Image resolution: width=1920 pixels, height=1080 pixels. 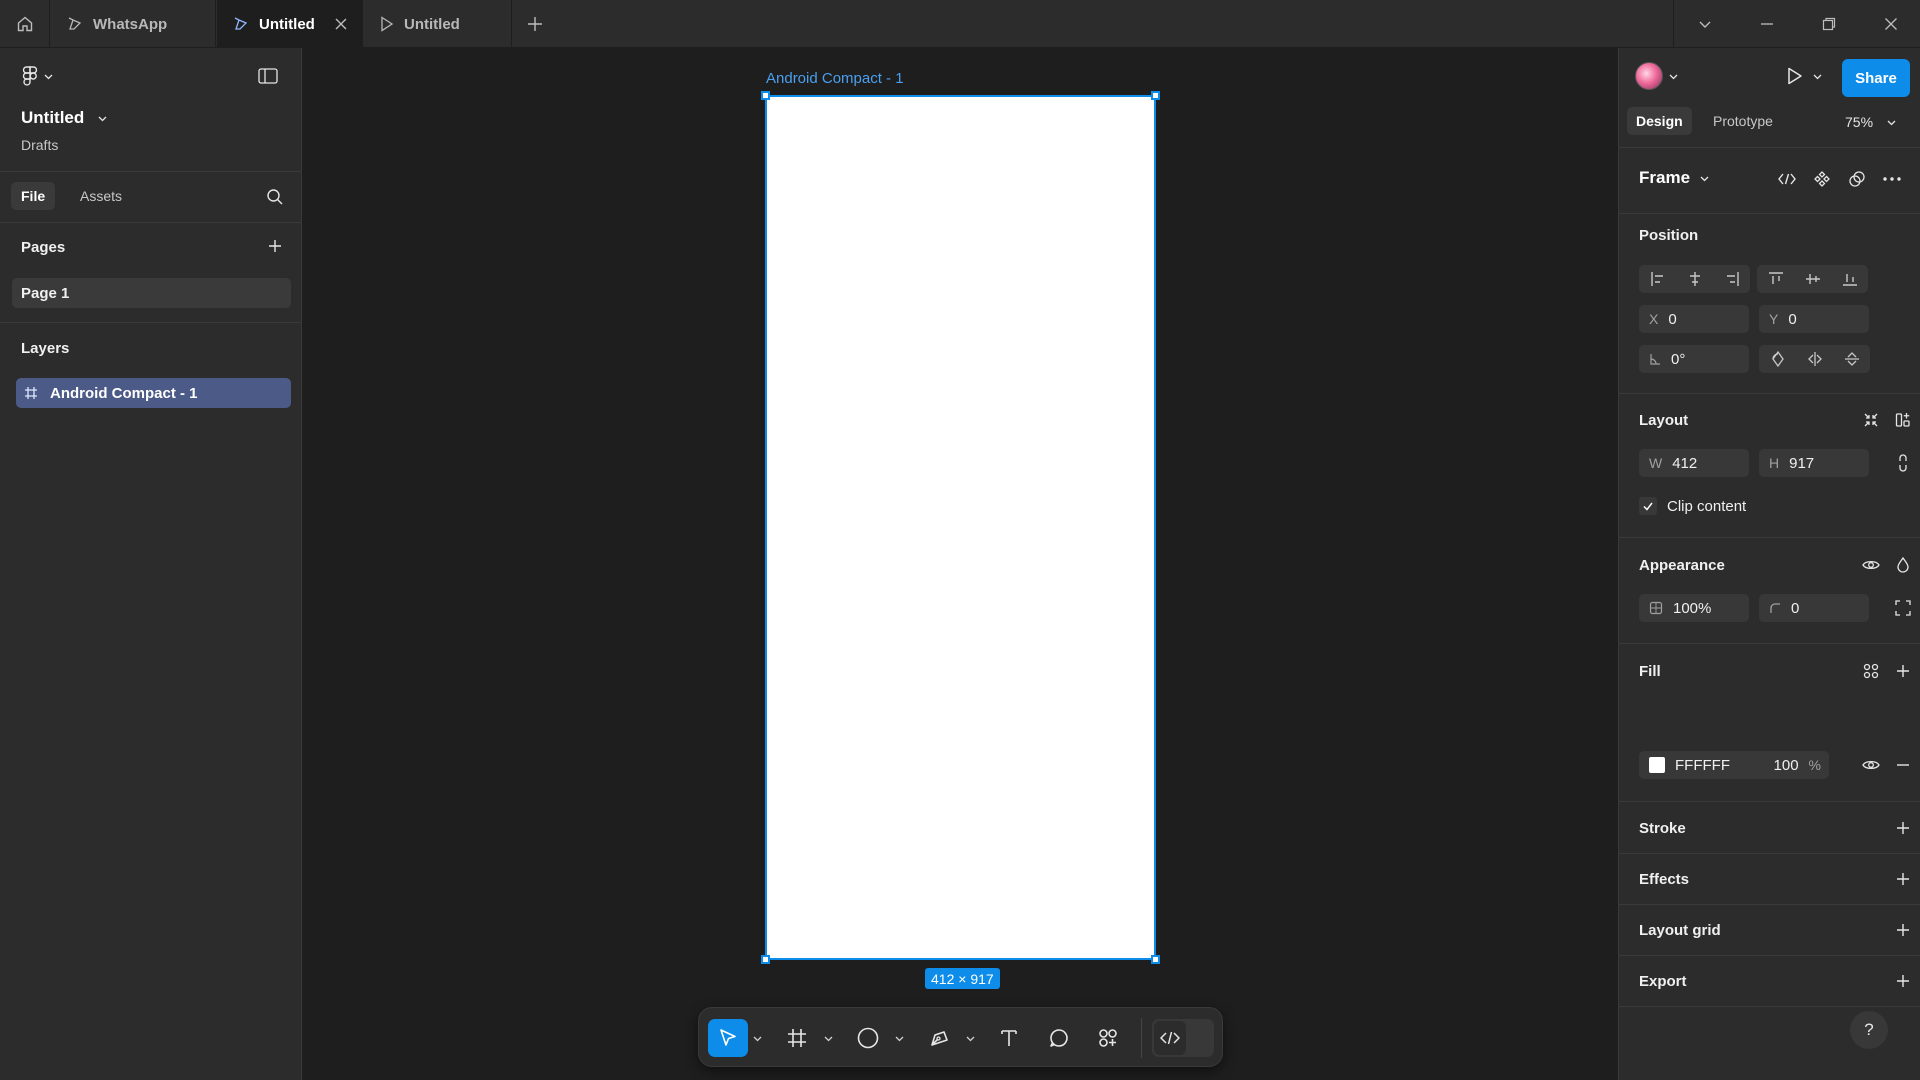 What do you see at coordinates (290, 24) in the screenshot?
I see `tab-untitled-active: Untitled` at bounding box center [290, 24].